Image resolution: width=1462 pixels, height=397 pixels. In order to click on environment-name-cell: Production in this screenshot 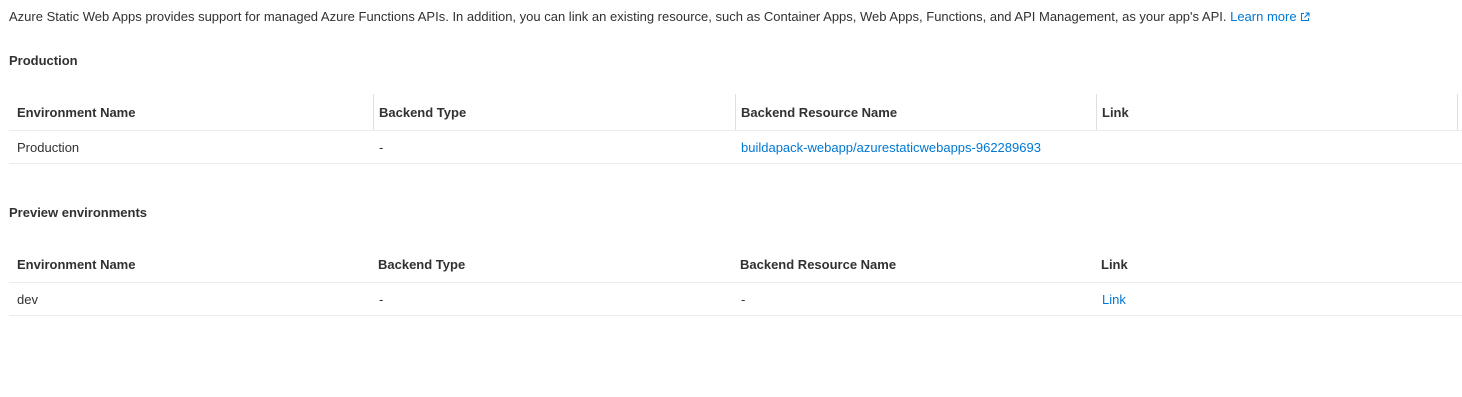, I will do `click(48, 147)`.